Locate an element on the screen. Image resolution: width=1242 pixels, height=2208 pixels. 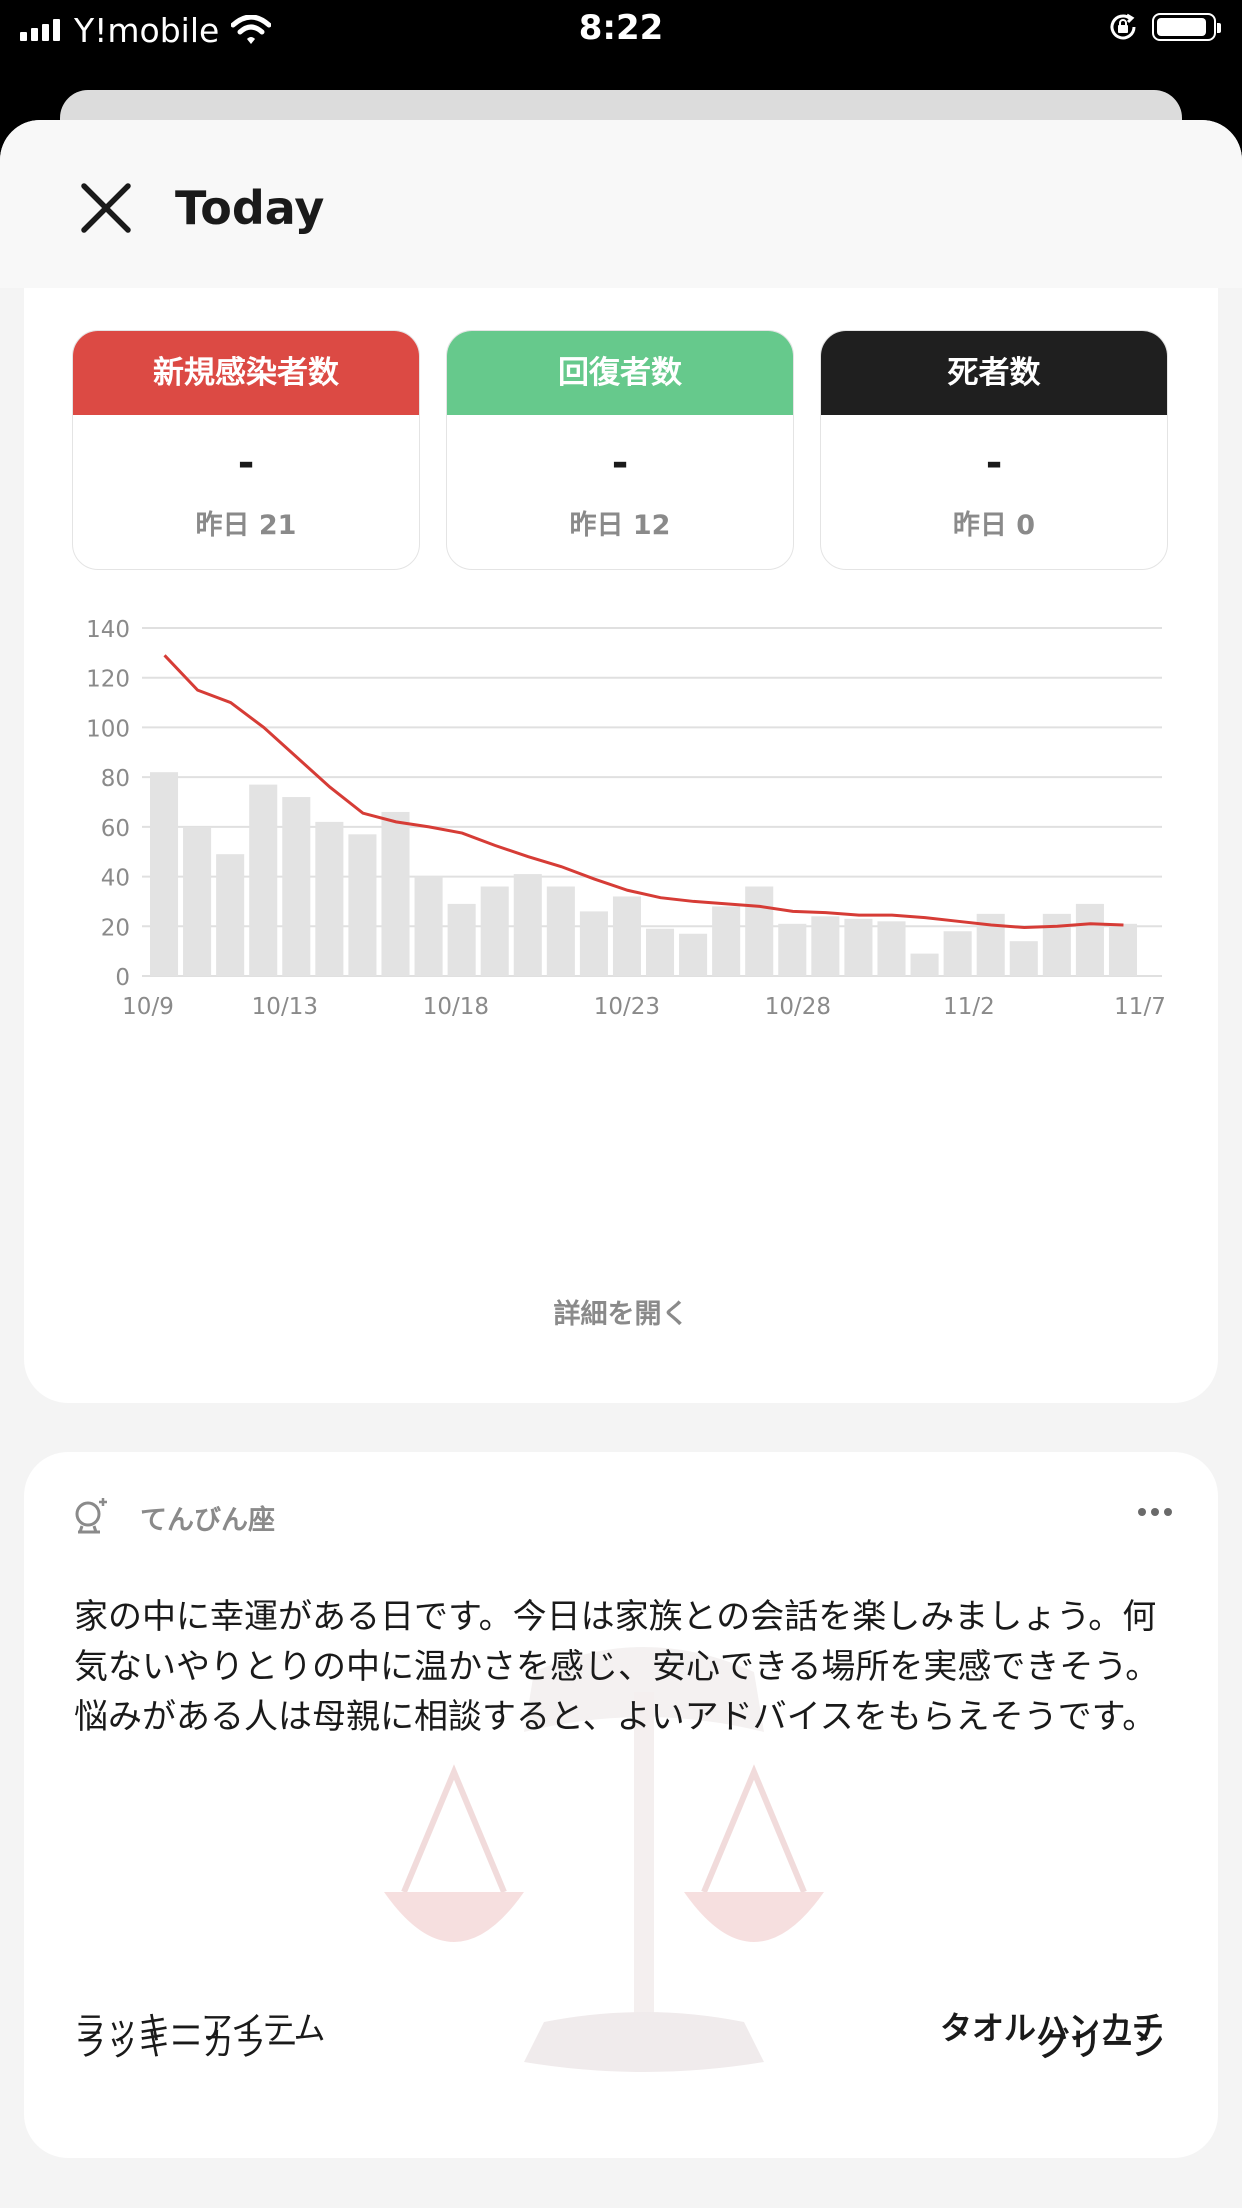
x-tick-label: 10/23 is located at coordinates (627, 1007).